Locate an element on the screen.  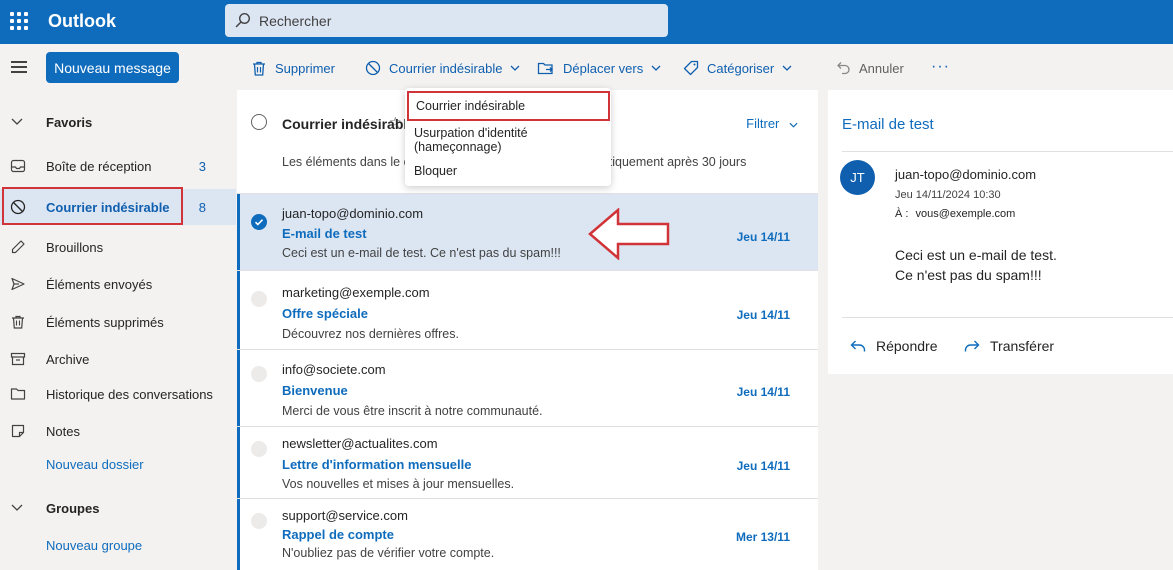
sidebar-item-label: Brouillons is located at coordinates (75, 247).